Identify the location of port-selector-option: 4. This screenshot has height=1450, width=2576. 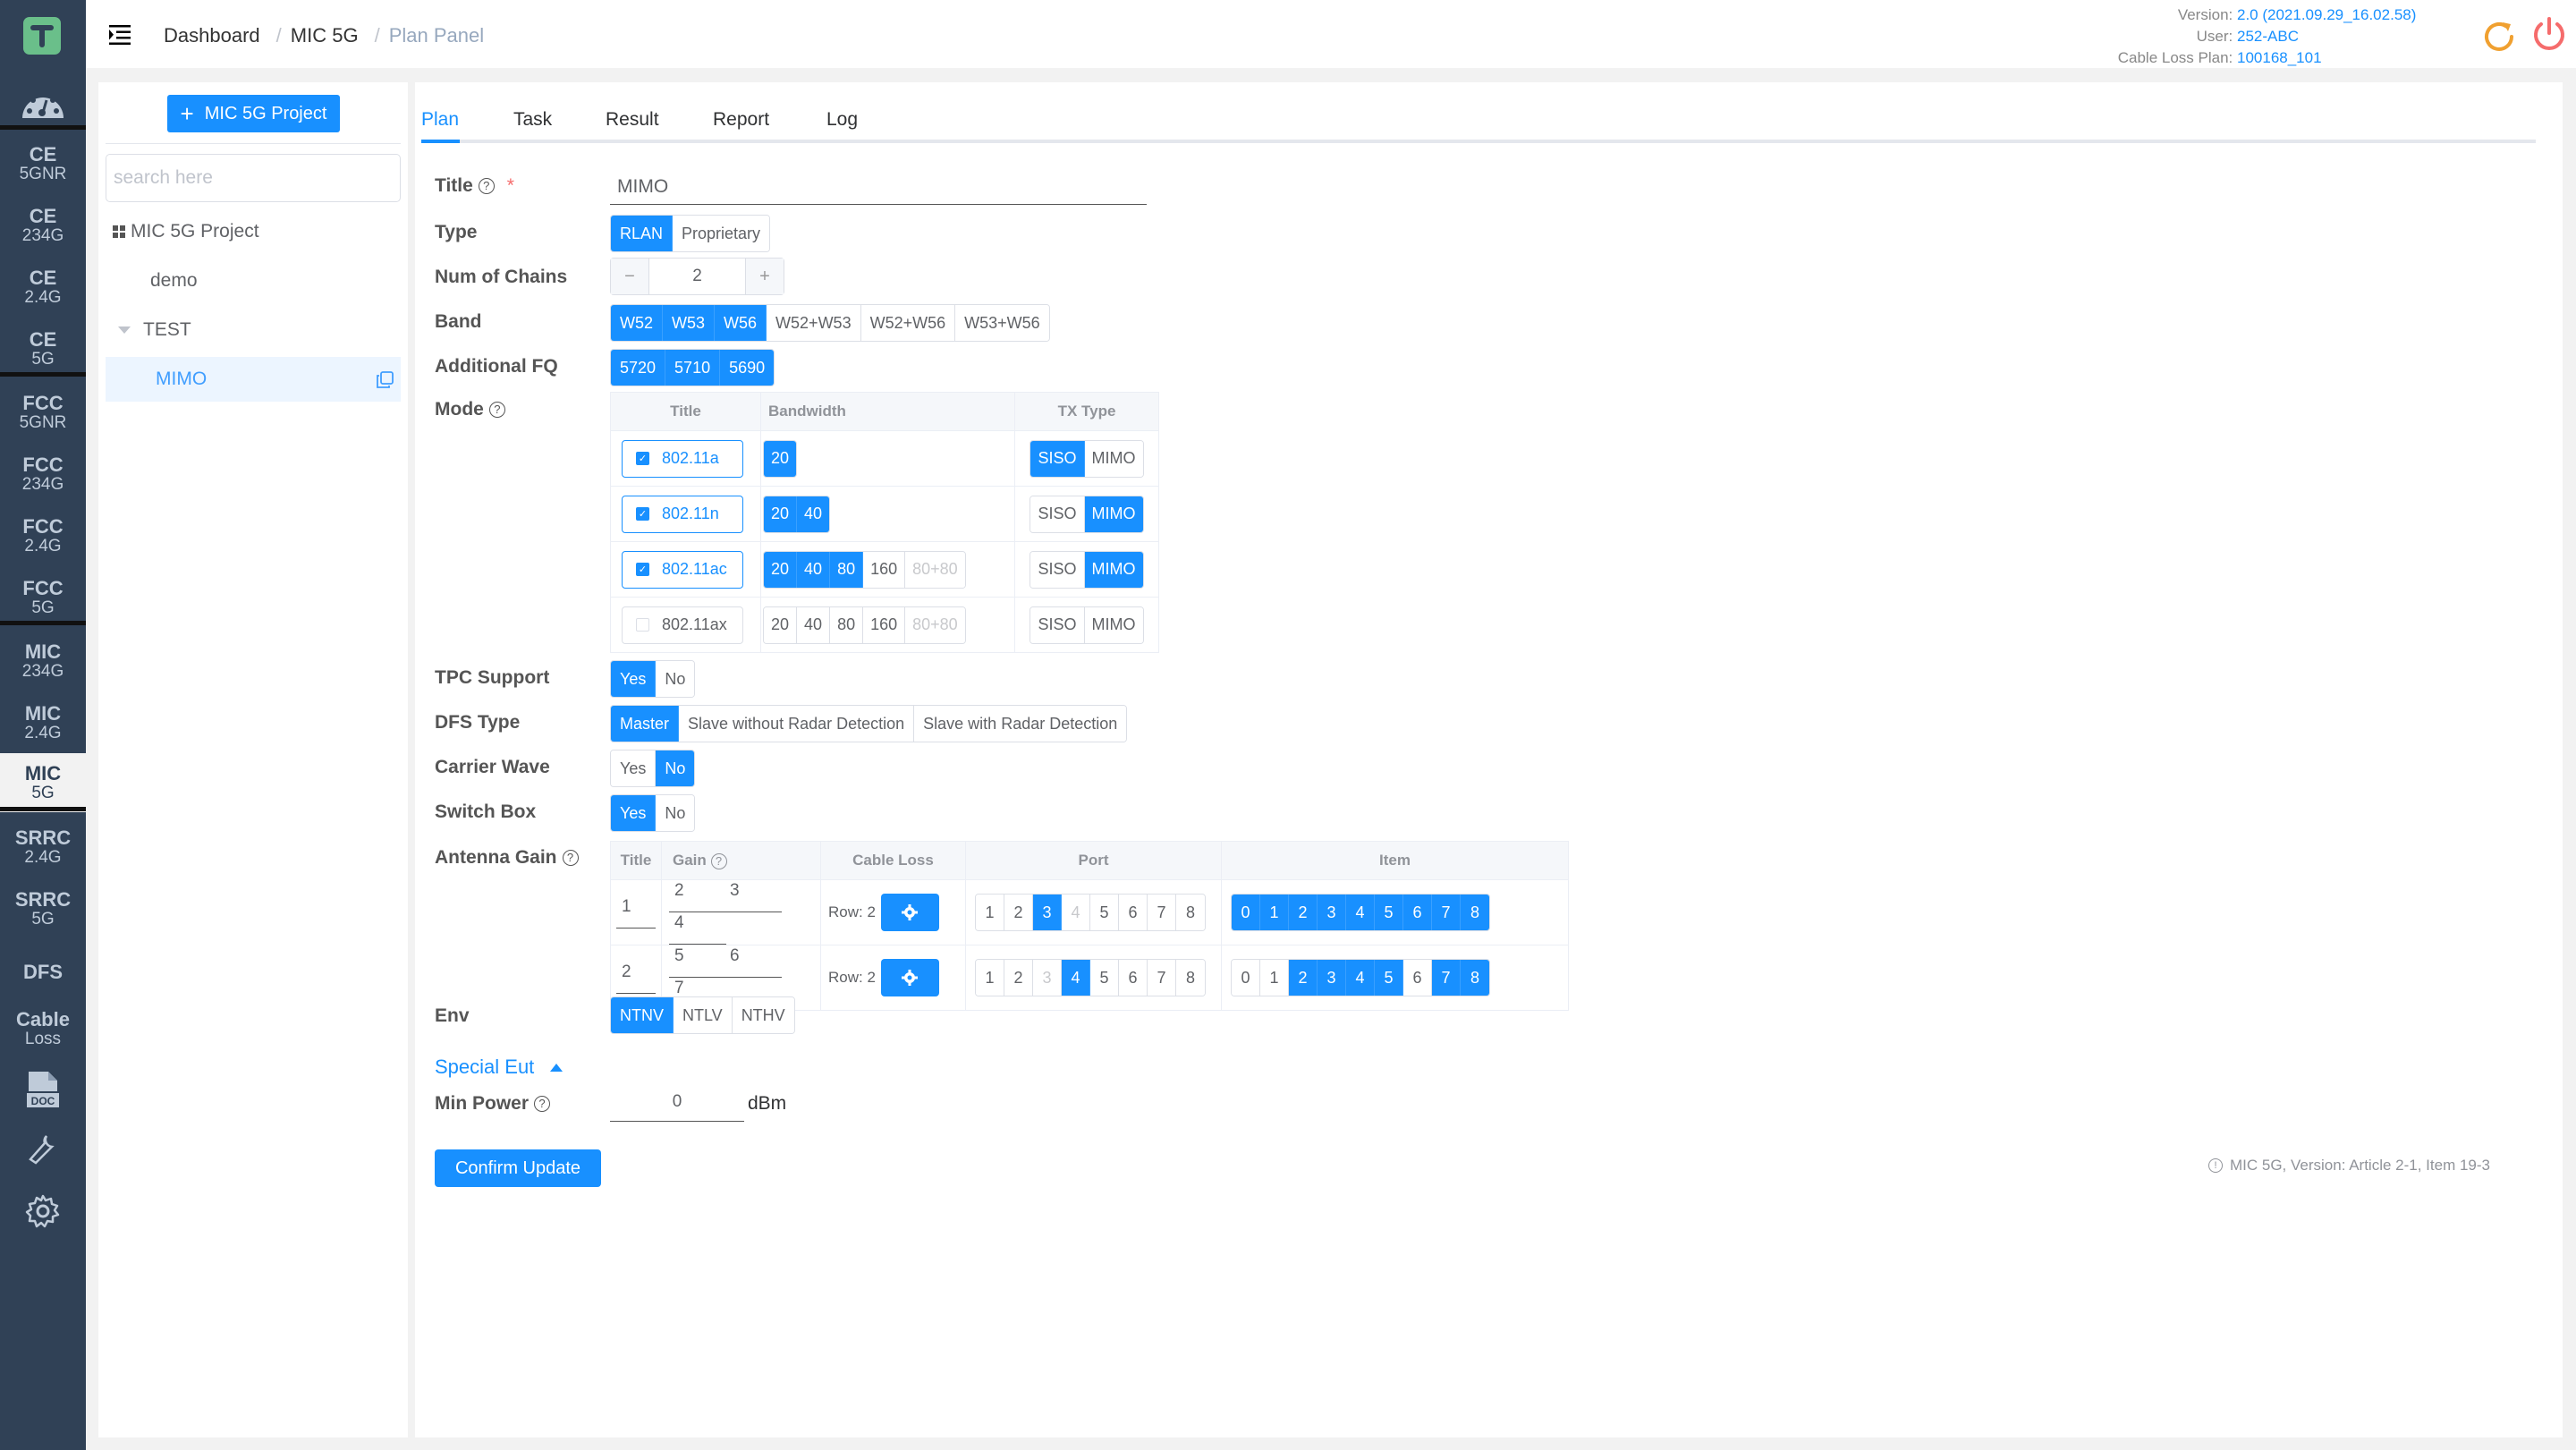
(1076, 913).